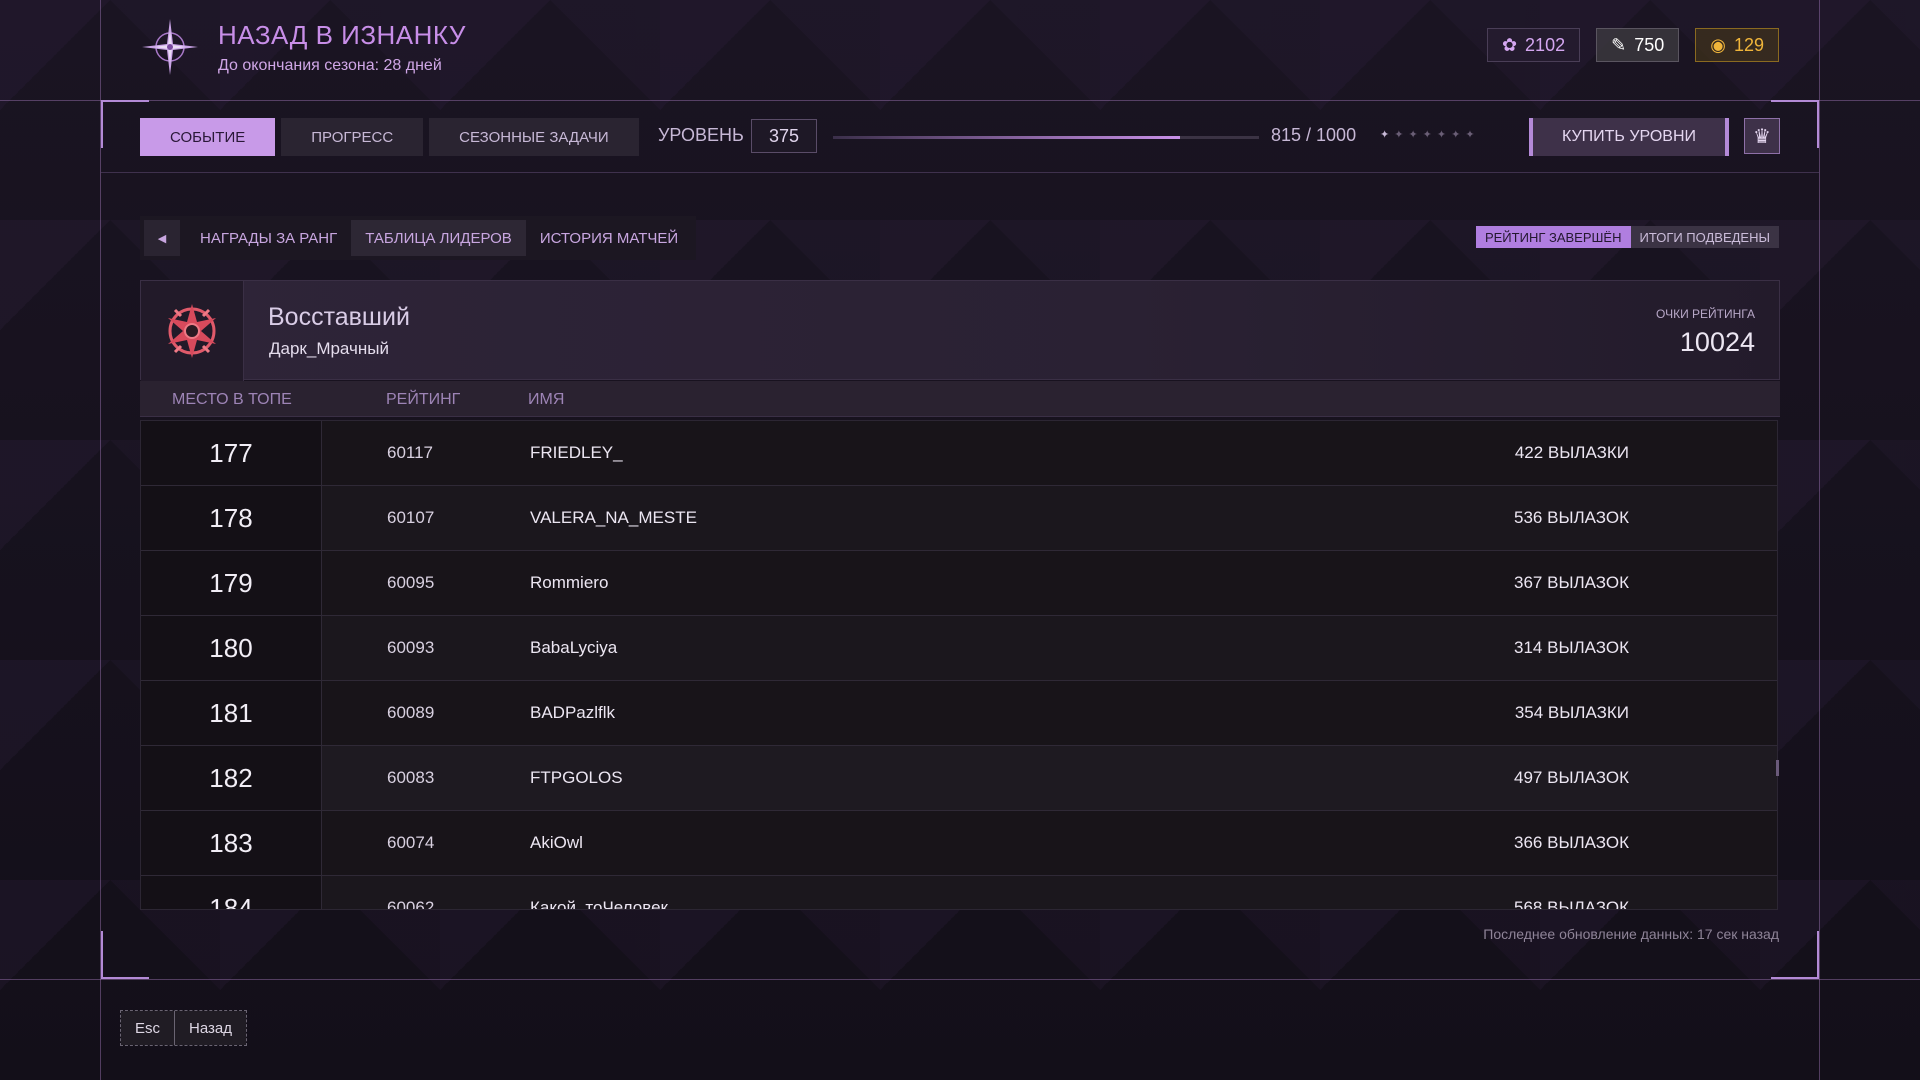 This screenshot has height=1080, width=1920. I want to click on rating-points-value: 10024, so click(1717, 342).